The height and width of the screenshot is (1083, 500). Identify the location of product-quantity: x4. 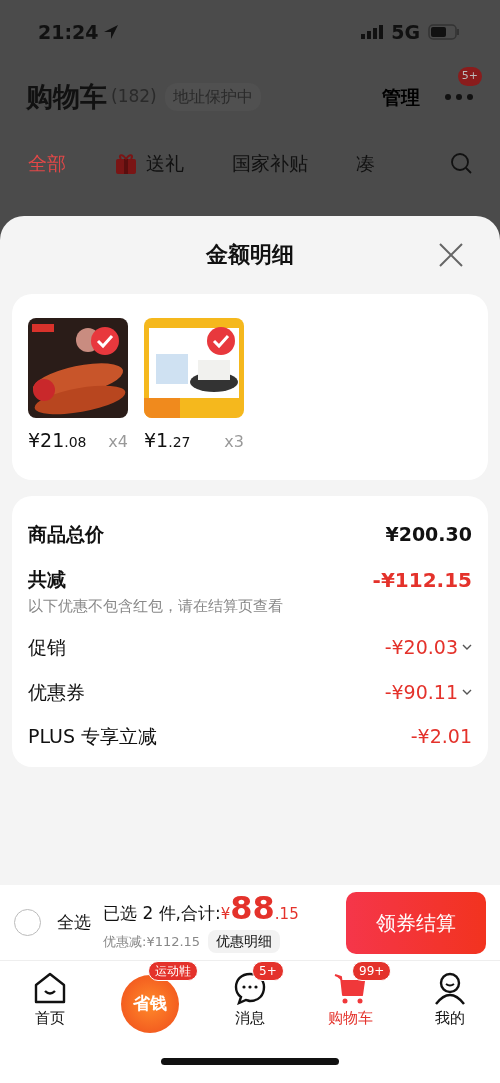
(118, 442).